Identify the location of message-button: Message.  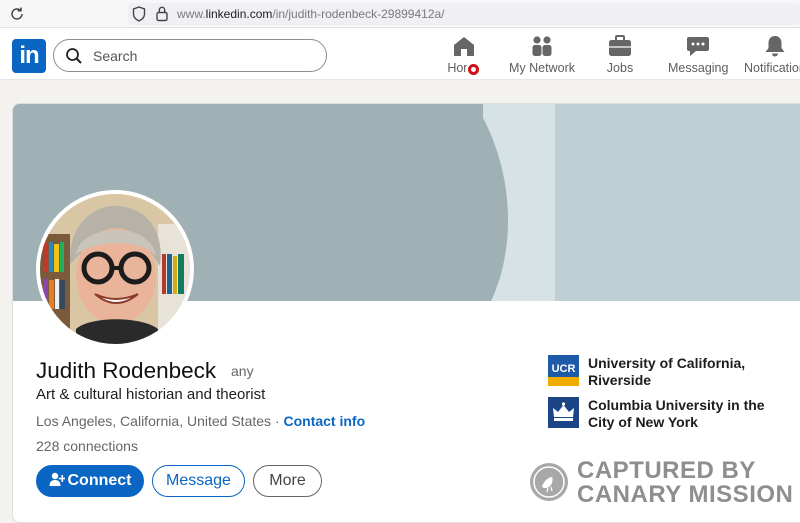
(198, 481).